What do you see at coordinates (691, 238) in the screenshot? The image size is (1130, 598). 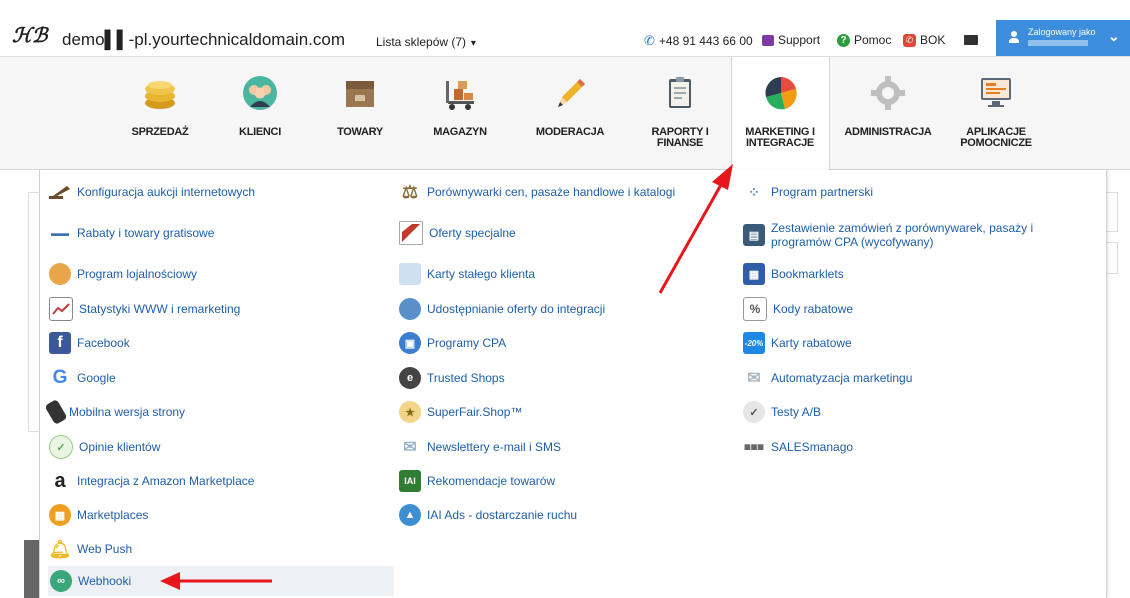 I see `arrow-to-marketing-tab` at bounding box center [691, 238].